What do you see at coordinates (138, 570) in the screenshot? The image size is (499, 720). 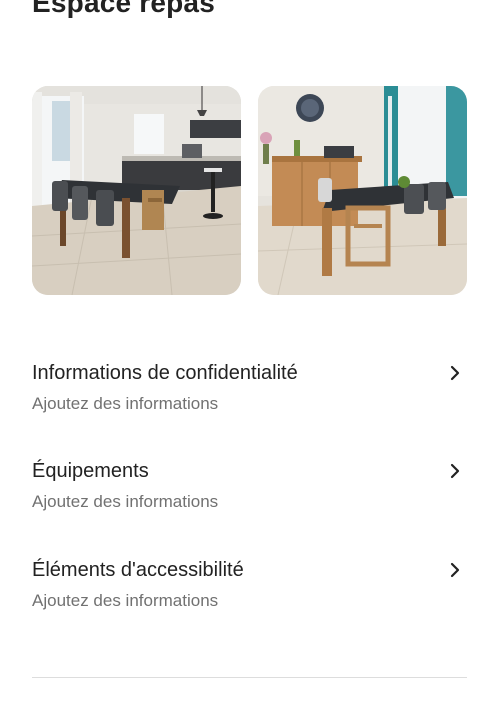 I see `accessibility-title: Éléments d'accessibilité` at bounding box center [138, 570].